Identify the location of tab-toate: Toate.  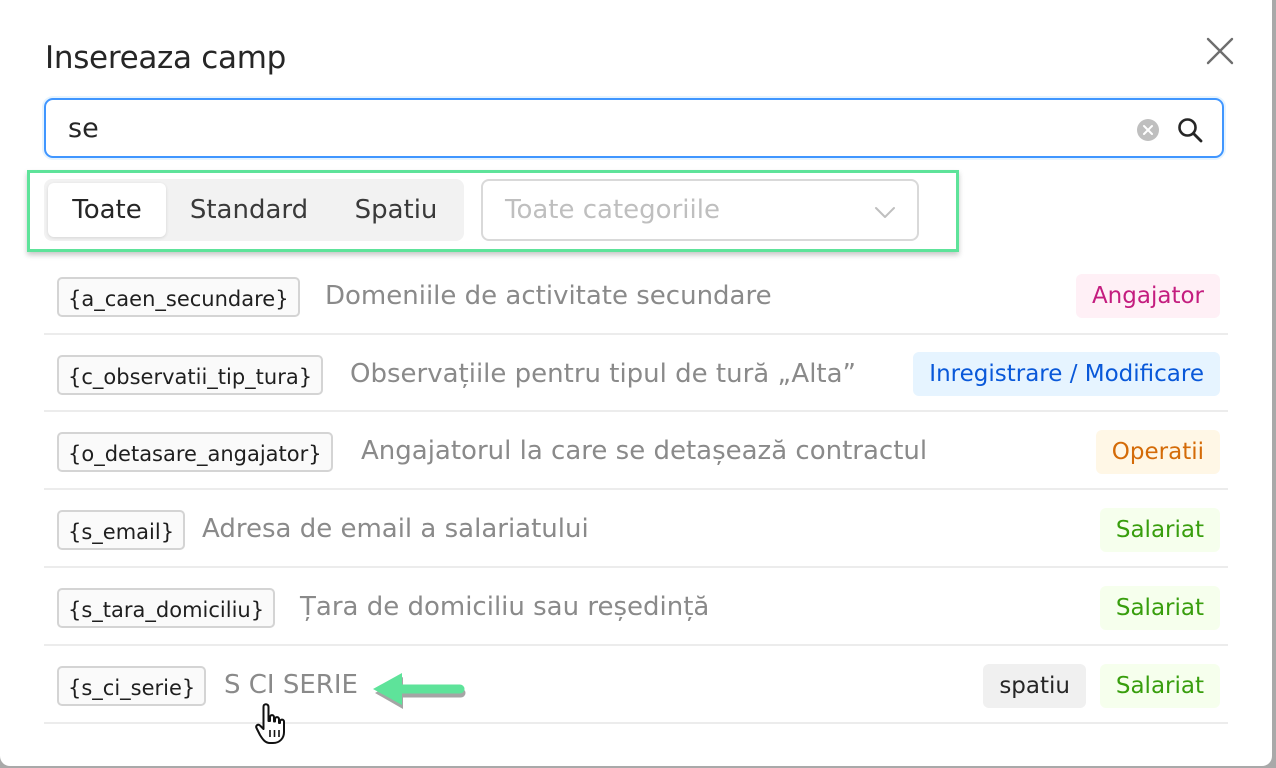
(107, 210).